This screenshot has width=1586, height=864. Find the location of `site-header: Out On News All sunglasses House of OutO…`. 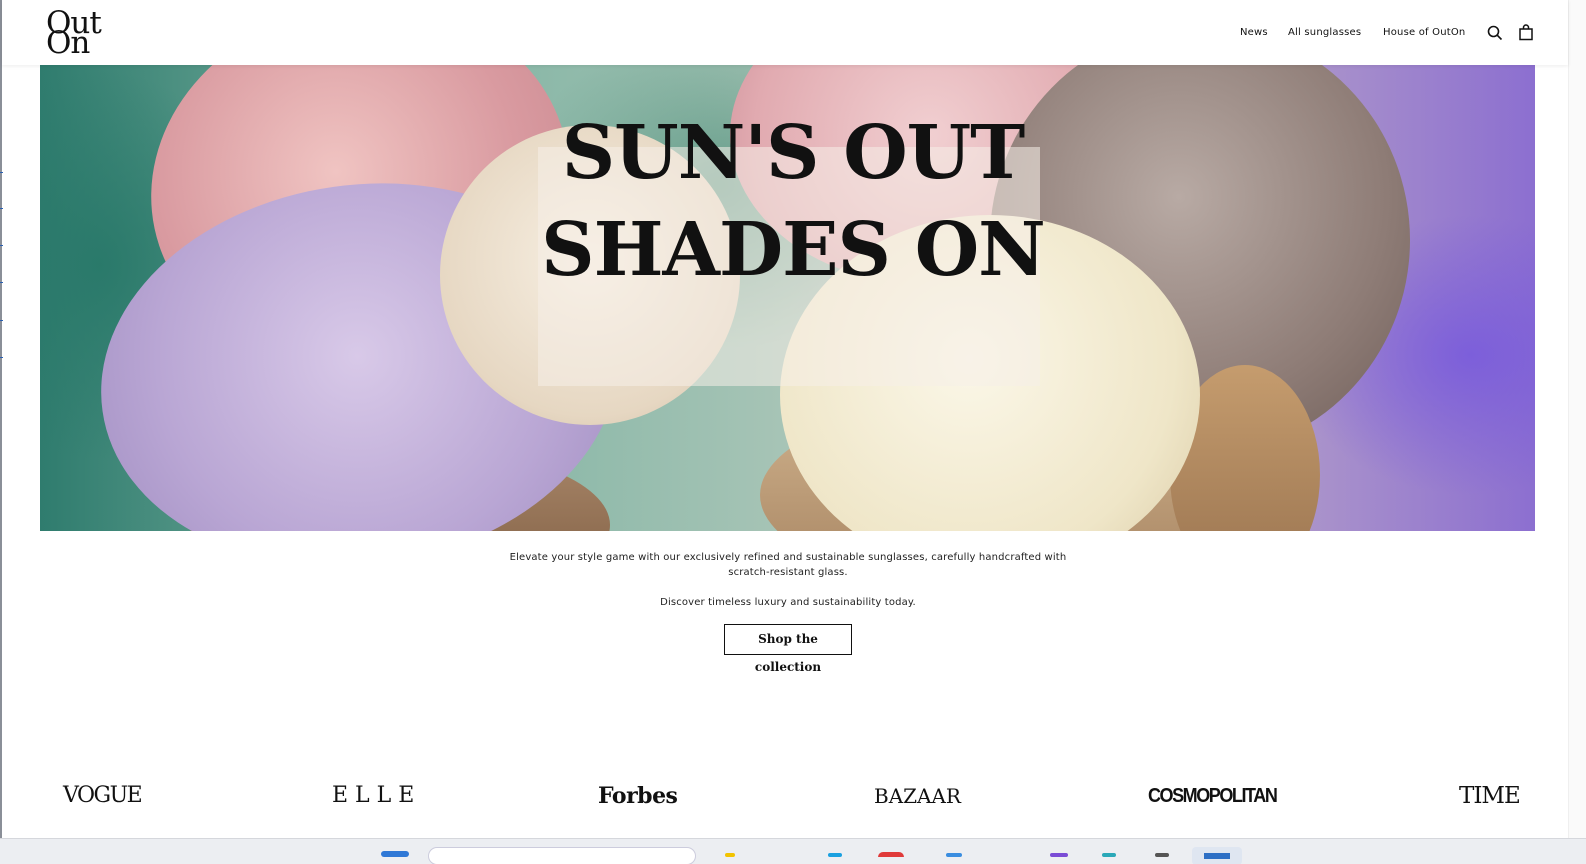

site-header: Out On News All sunglasses House of OutO… is located at coordinates (785, 32).